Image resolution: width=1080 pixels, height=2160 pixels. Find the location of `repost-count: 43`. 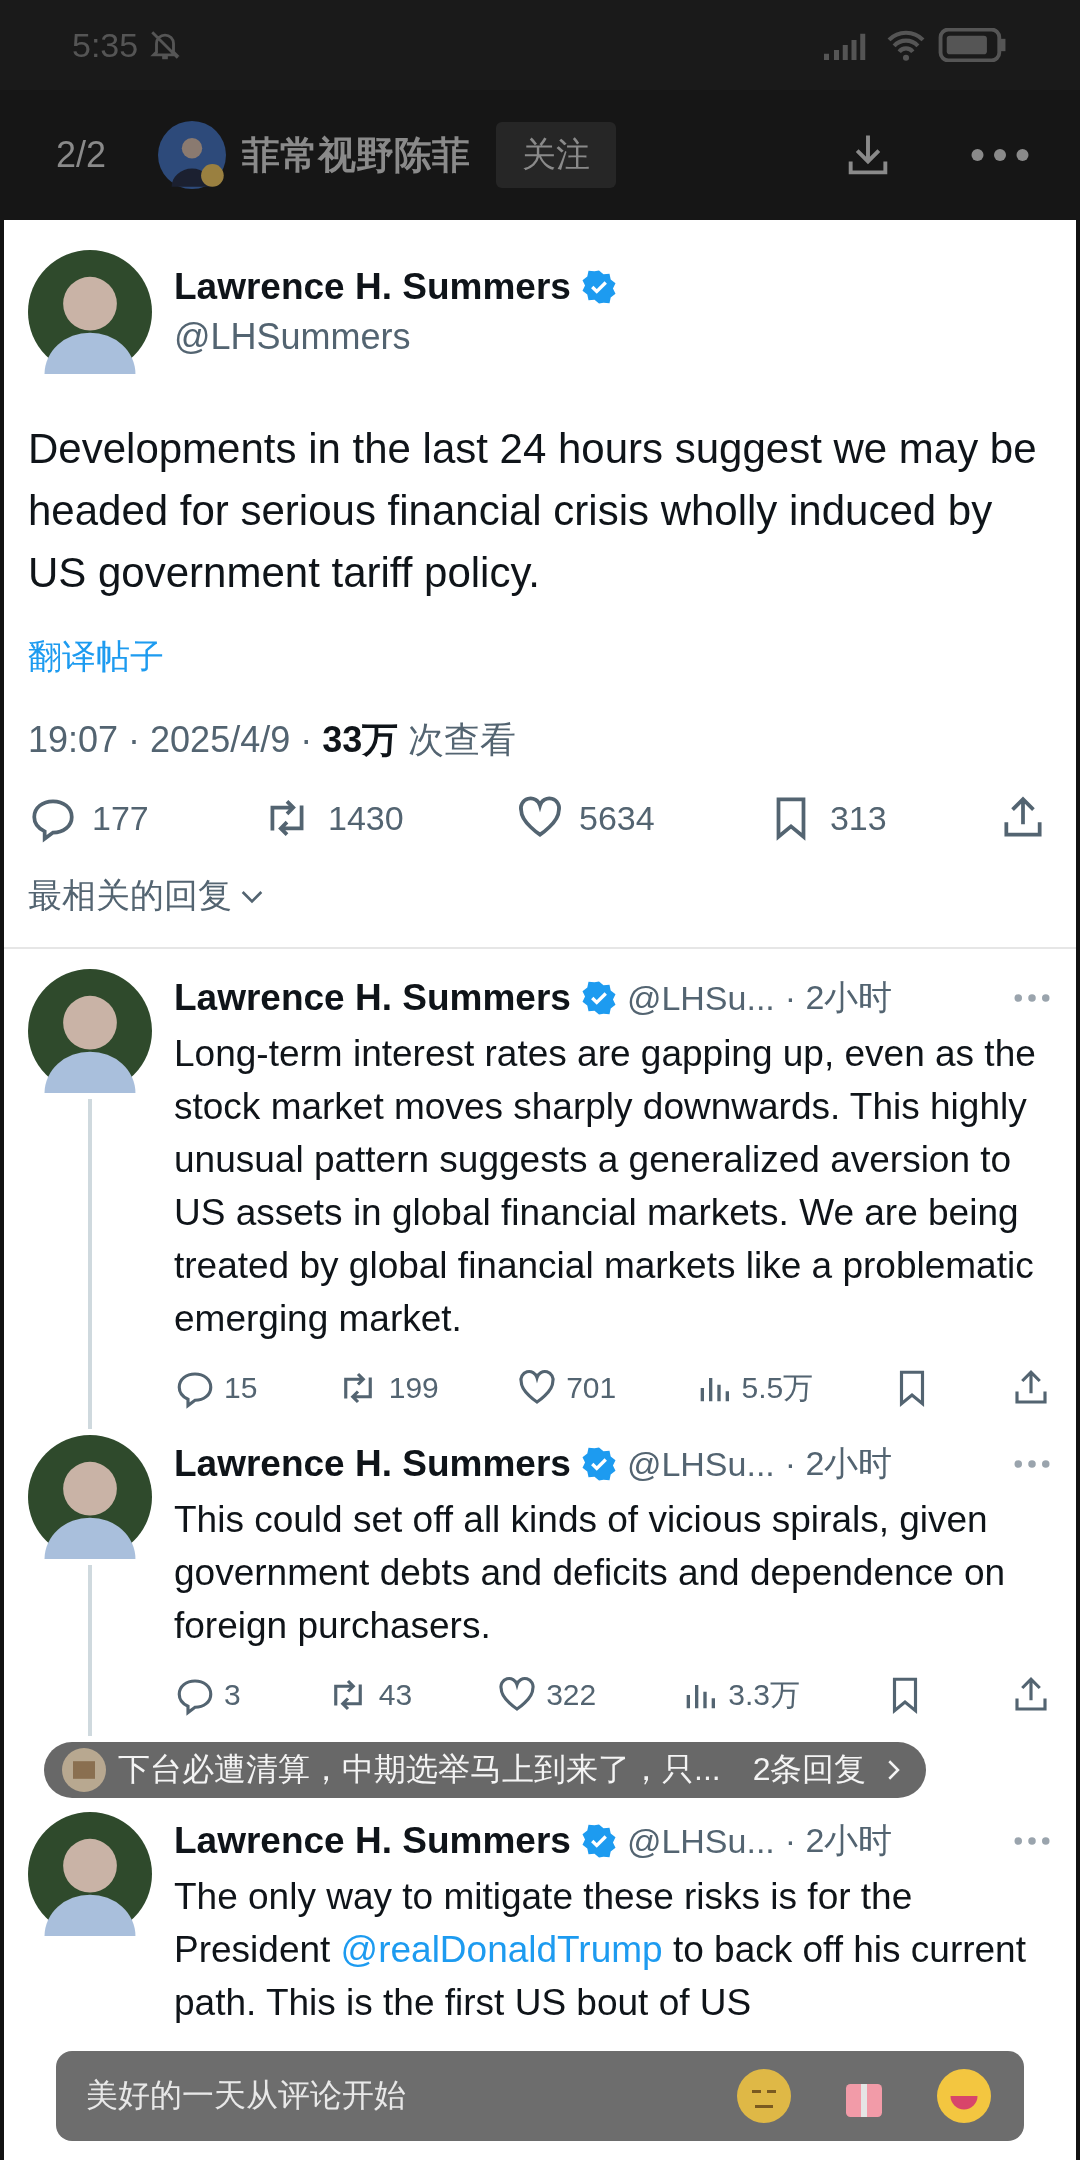

repost-count: 43 is located at coordinates (395, 1695).